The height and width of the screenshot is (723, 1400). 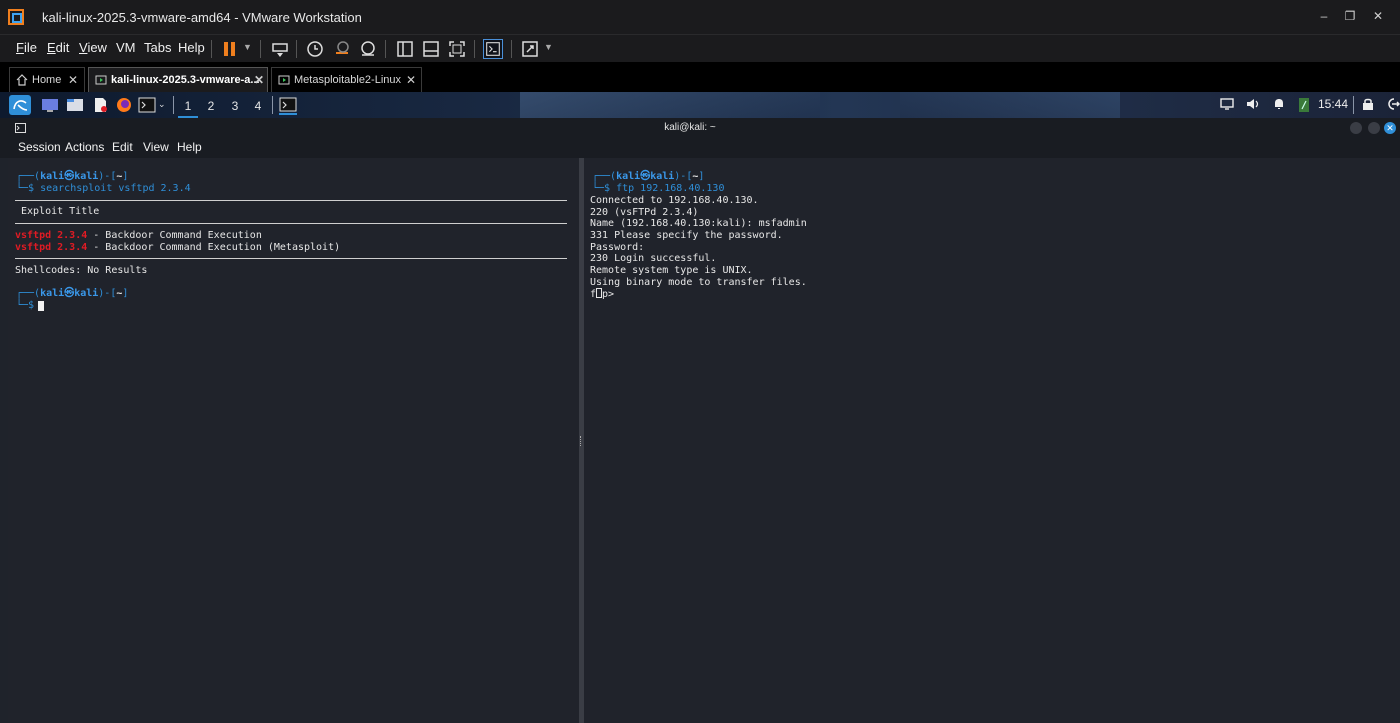 I want to click on workspace-2: 2, so click(x=211, y=106).